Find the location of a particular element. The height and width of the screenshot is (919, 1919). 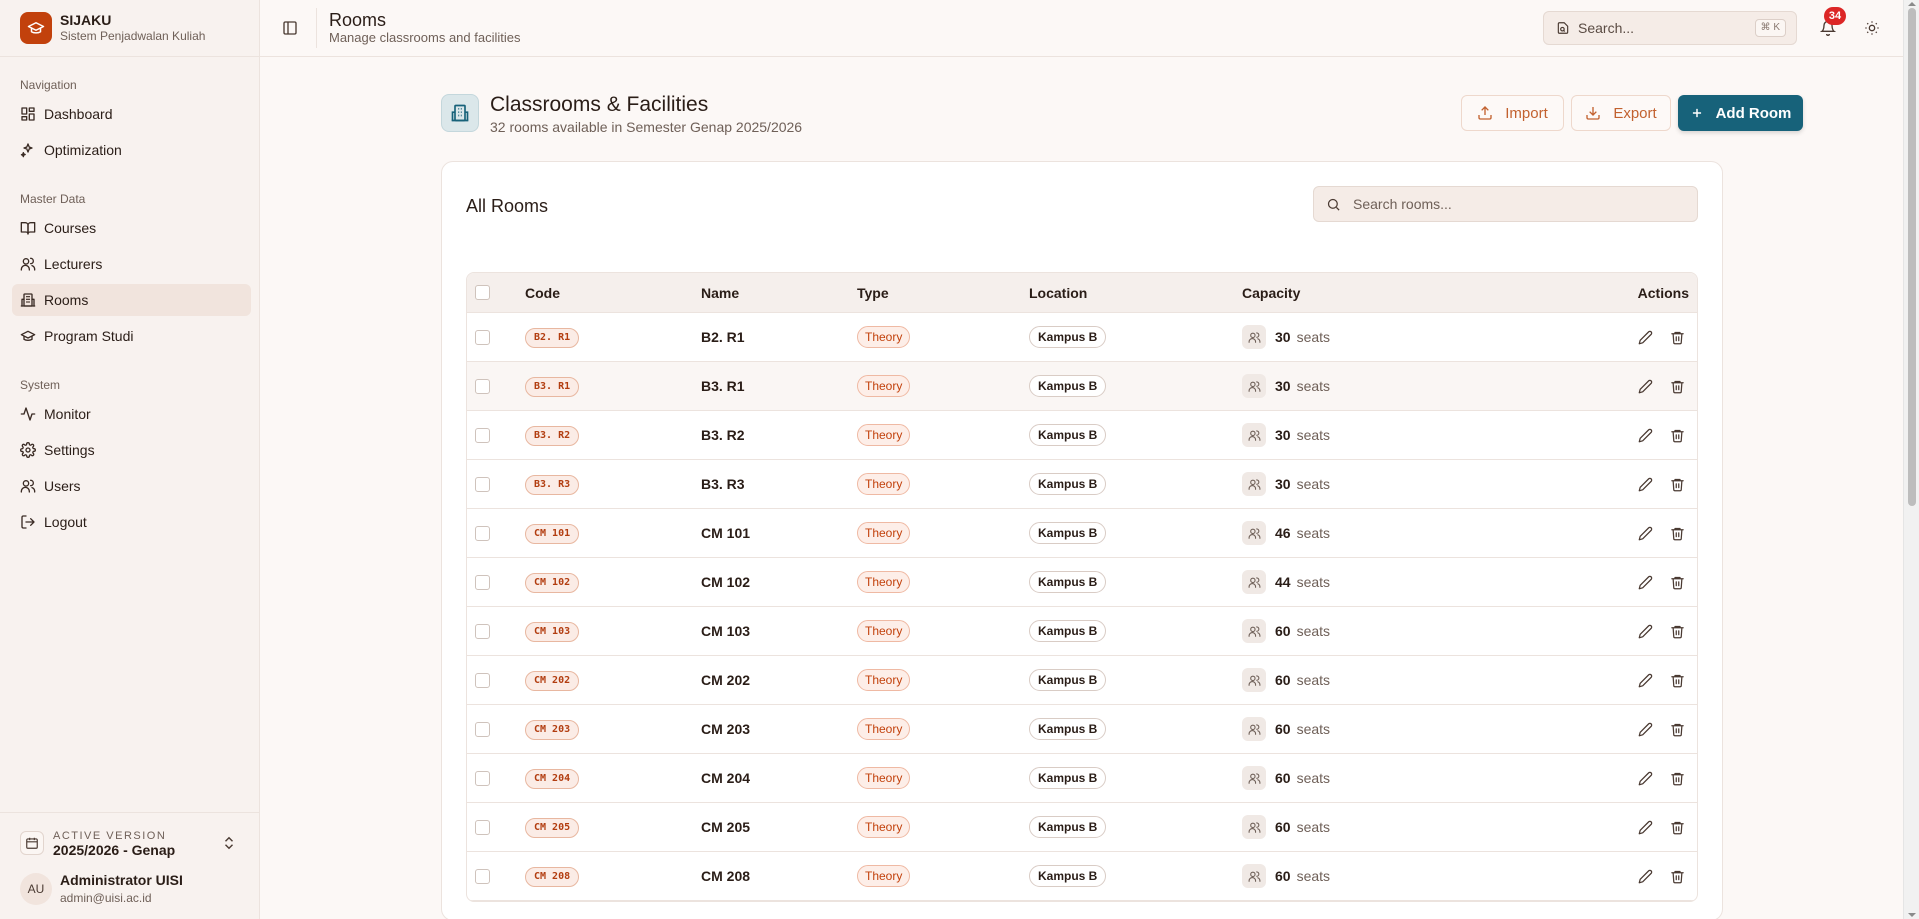

sidebar-item-label: Logout is located at coordinates (65, 522).